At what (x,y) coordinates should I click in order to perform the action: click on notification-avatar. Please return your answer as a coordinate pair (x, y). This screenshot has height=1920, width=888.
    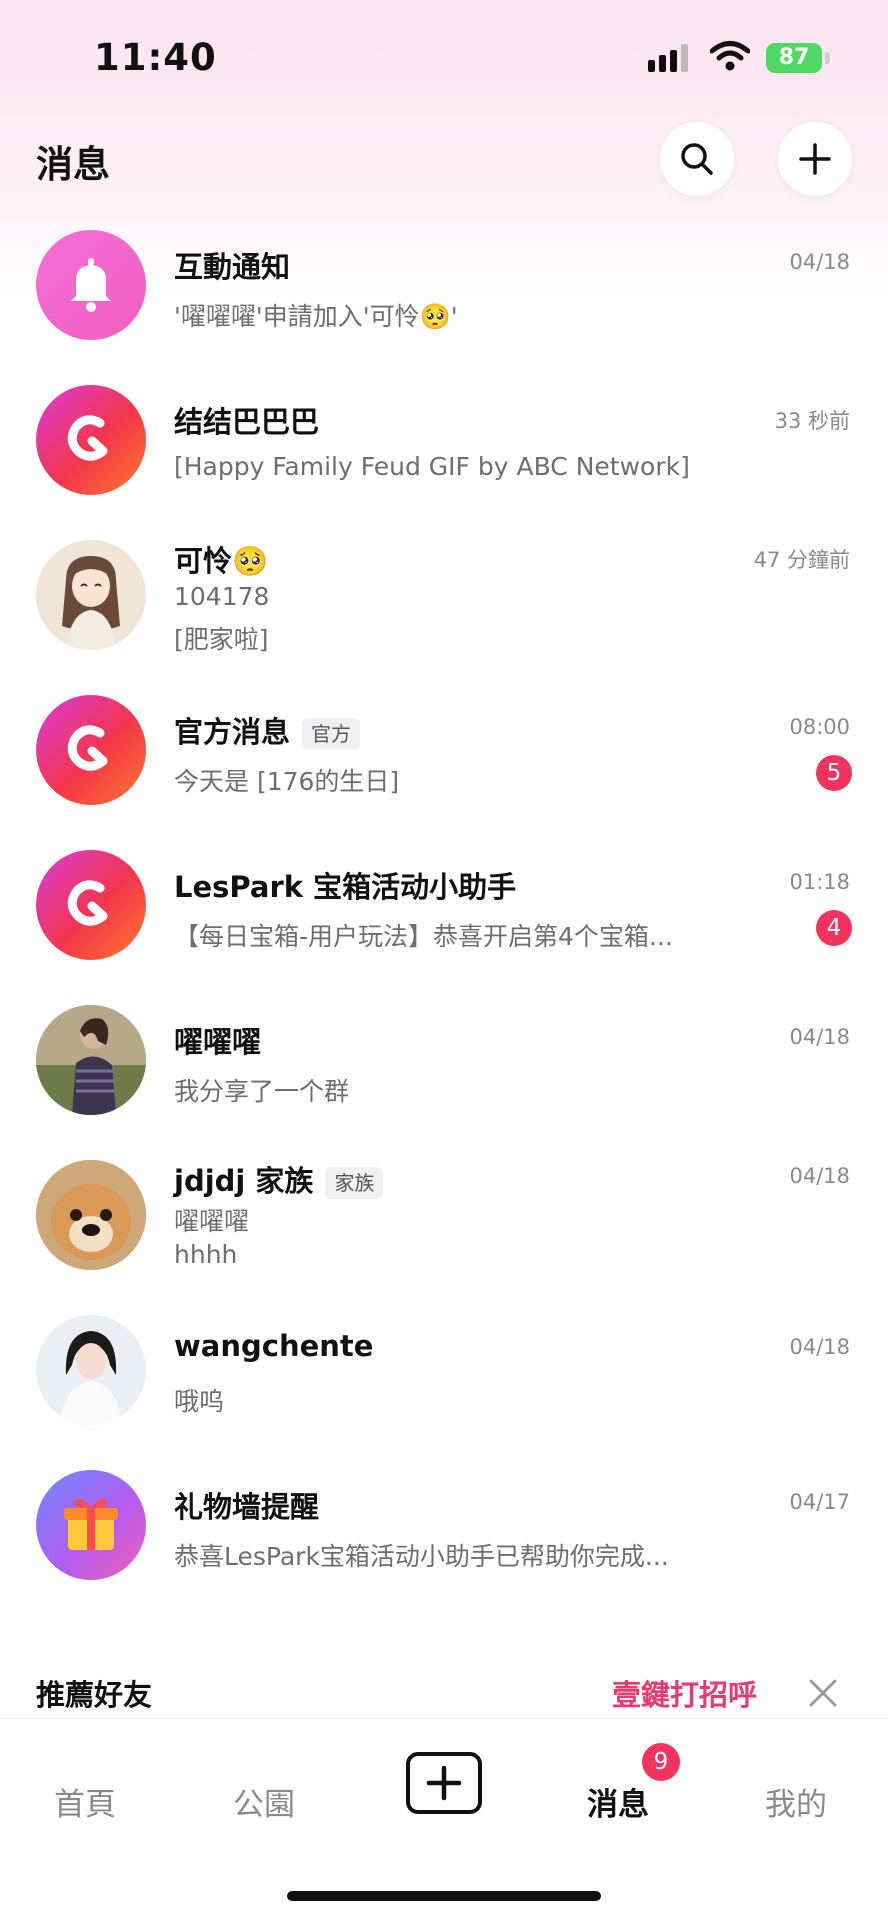
    Looking at the image, I should click on (91, 285).